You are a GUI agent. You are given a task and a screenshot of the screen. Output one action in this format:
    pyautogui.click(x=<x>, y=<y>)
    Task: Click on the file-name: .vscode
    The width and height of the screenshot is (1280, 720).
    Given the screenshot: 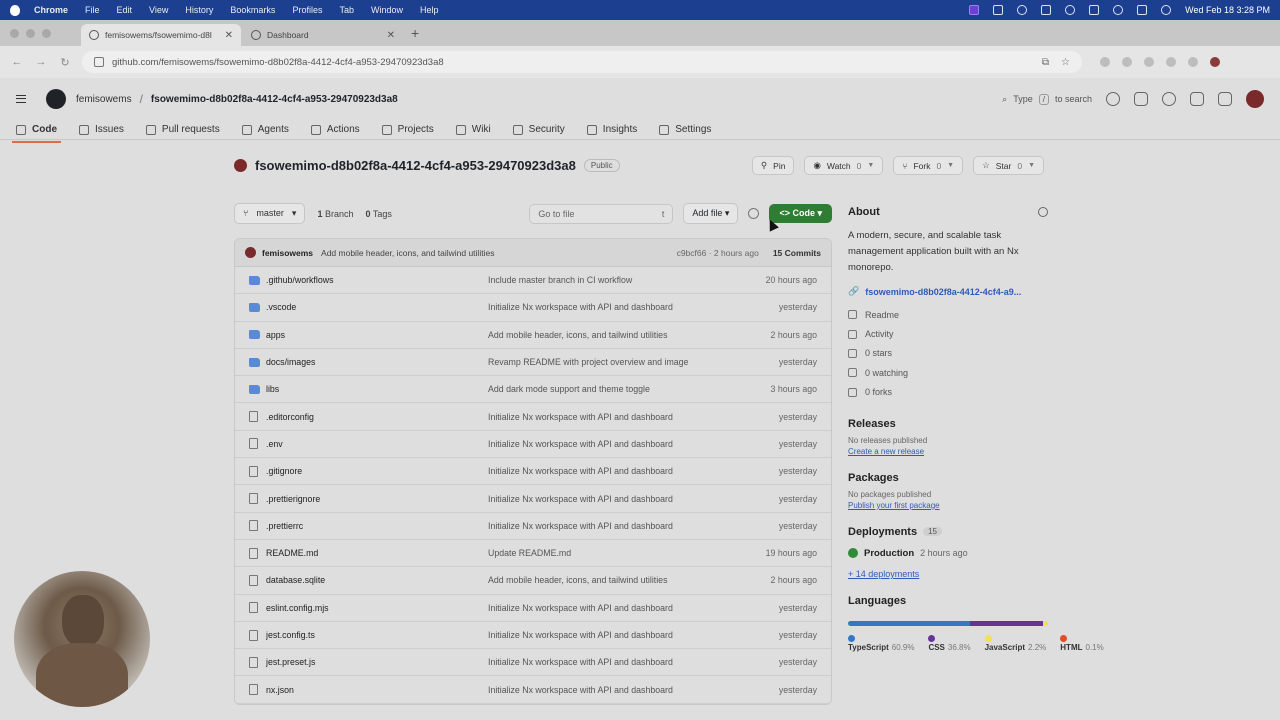 What is the action you would take?
    pyautogui.click(x=377, y=307)
    